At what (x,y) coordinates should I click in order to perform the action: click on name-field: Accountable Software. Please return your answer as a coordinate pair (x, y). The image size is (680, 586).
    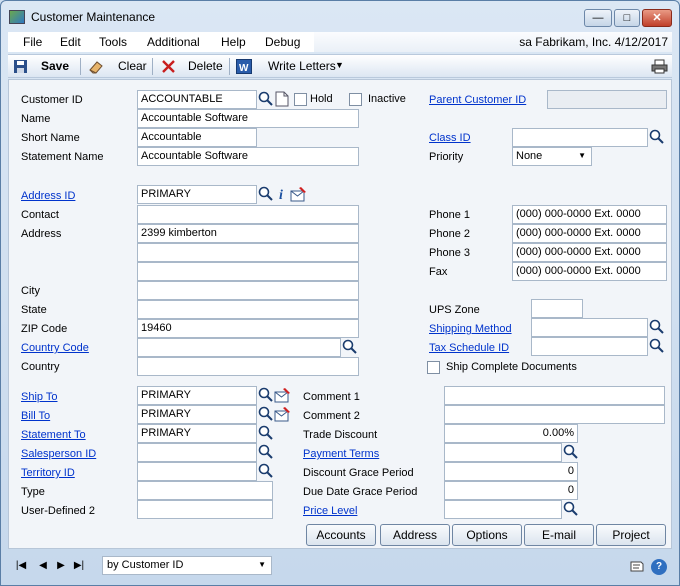
    Looking at the image, I should click on (248, 118).